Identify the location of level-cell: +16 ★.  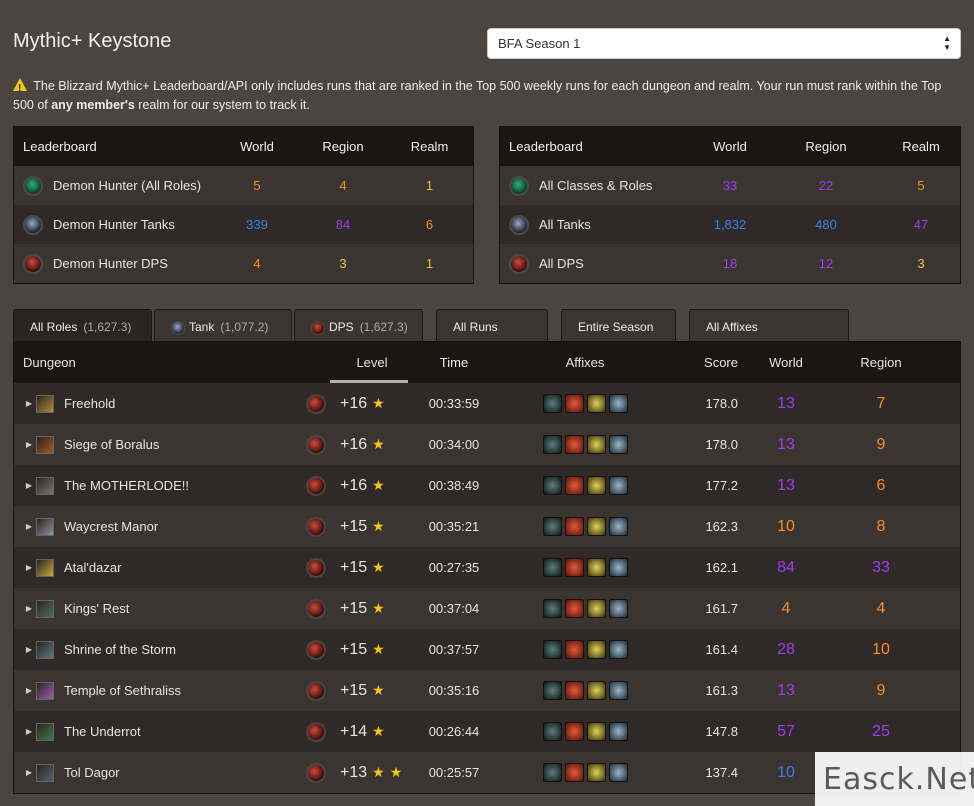
(372, 404).